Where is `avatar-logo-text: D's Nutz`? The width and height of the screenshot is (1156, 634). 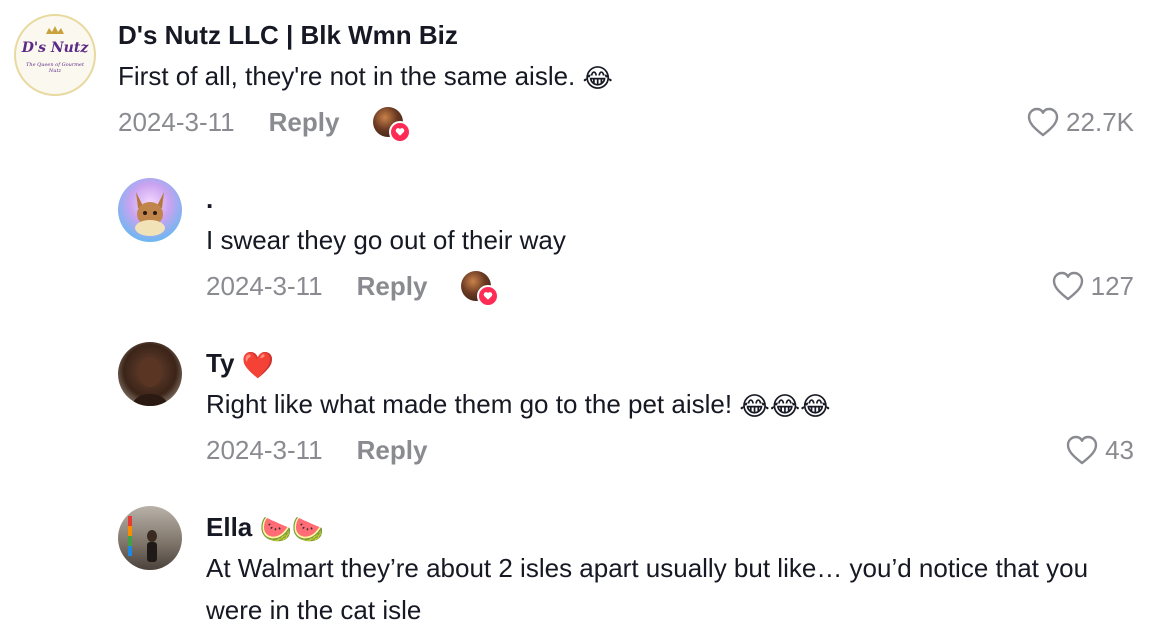
avatar-logo-text: D's Nutz is located at coordinates (55, 48).